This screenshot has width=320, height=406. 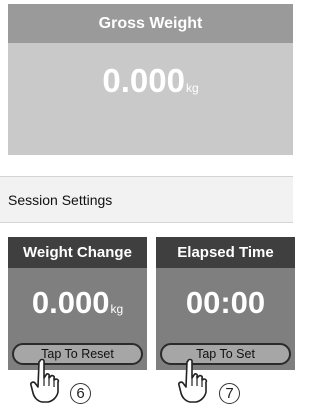 What do you see at coordinates (143, 80) in the screenshot?
I see `gross-weight-value: 0.000` at bounding box center [143, 80].